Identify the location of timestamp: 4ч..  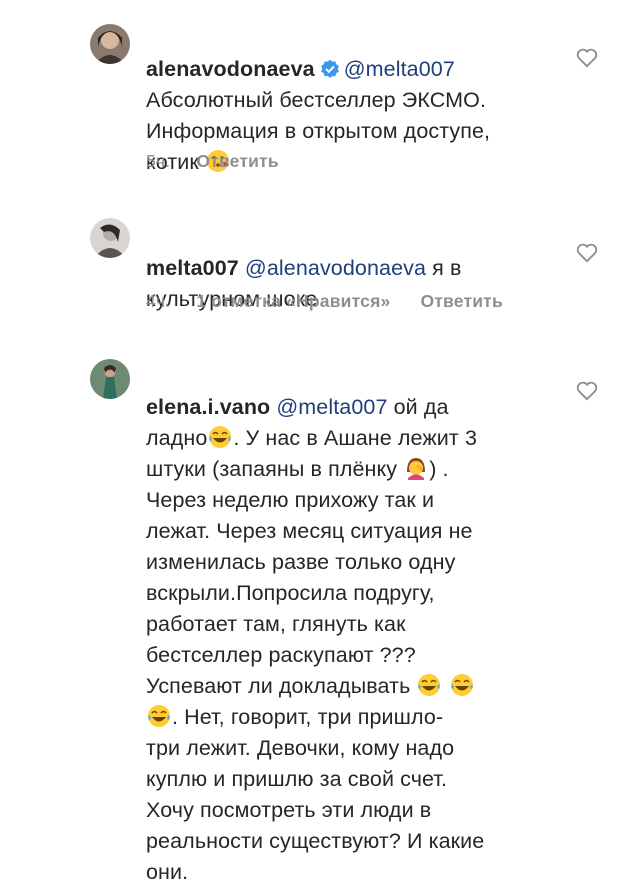
(158, 301).